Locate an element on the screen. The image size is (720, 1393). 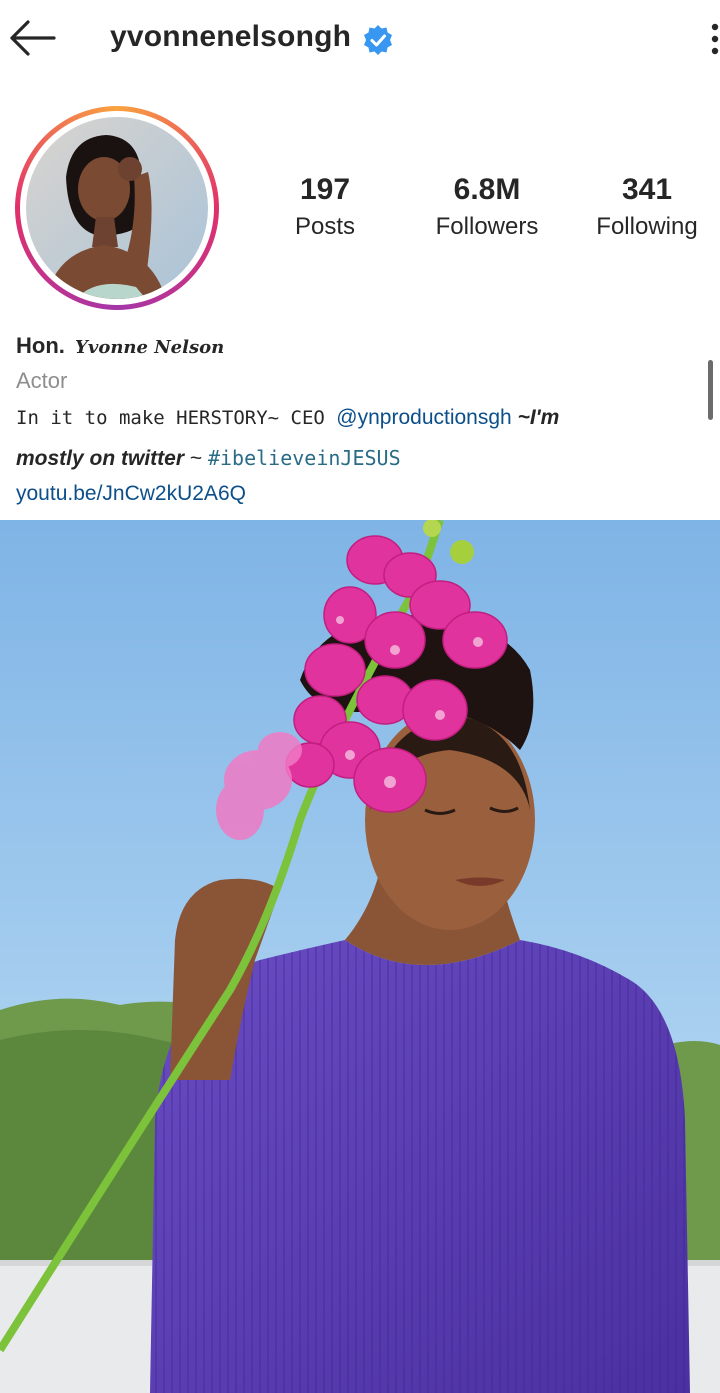
posts-label: Posts is located at coordinates (325, 226).